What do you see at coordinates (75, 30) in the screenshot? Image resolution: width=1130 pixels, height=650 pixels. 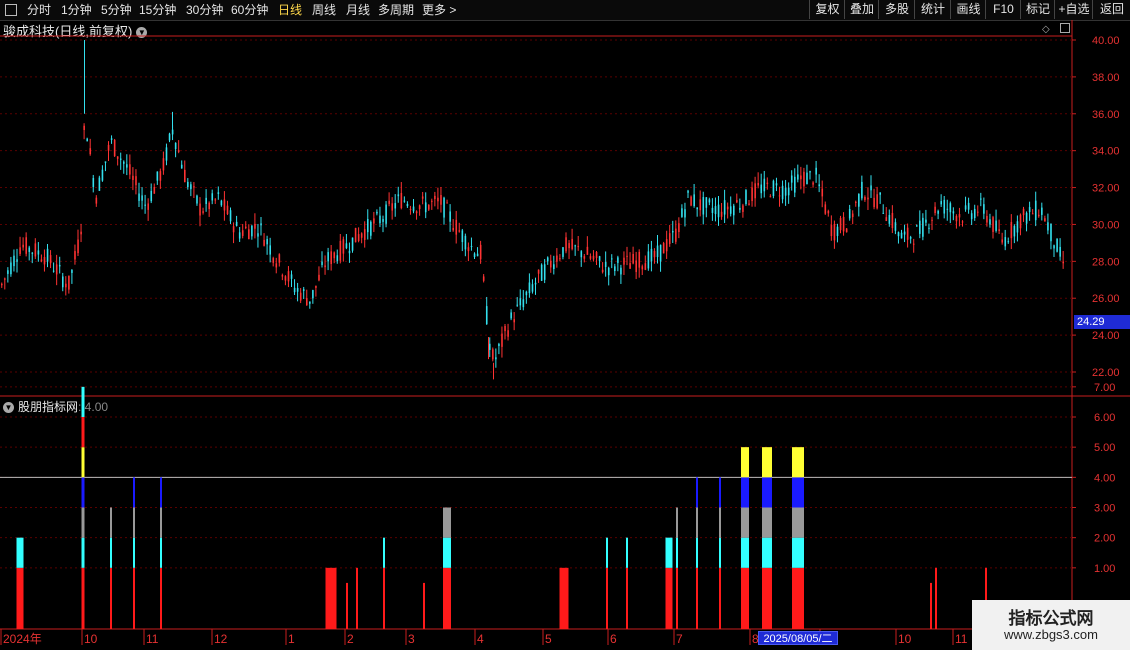 I see `stock-title: 骏成科技(日线,前复权) ▼` at bounding box center [75, 30].